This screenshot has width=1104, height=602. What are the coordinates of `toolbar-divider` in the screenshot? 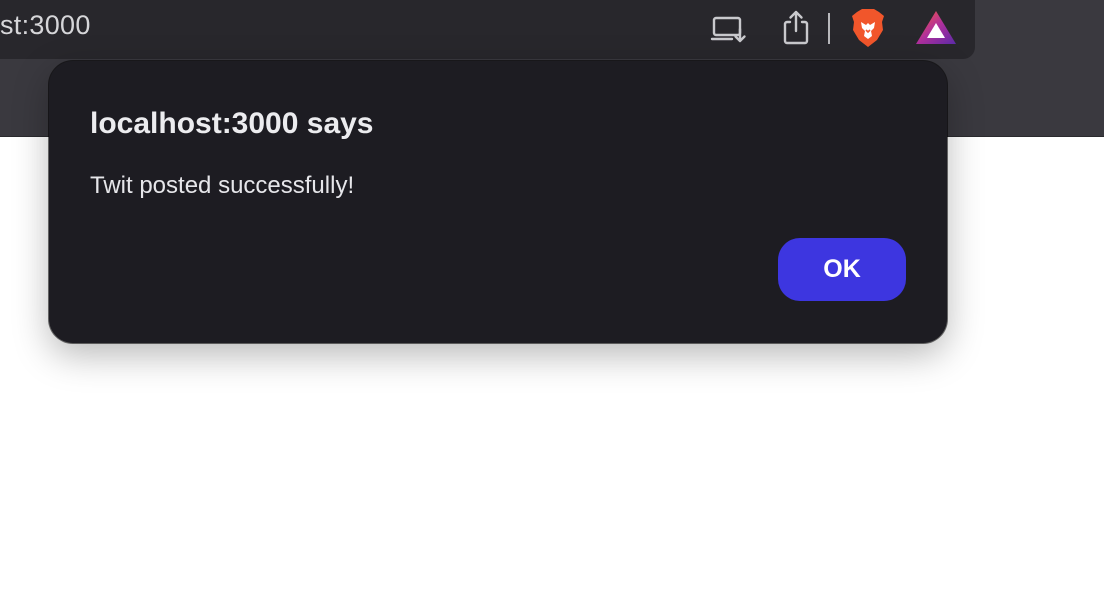 It's located at (829, 28).